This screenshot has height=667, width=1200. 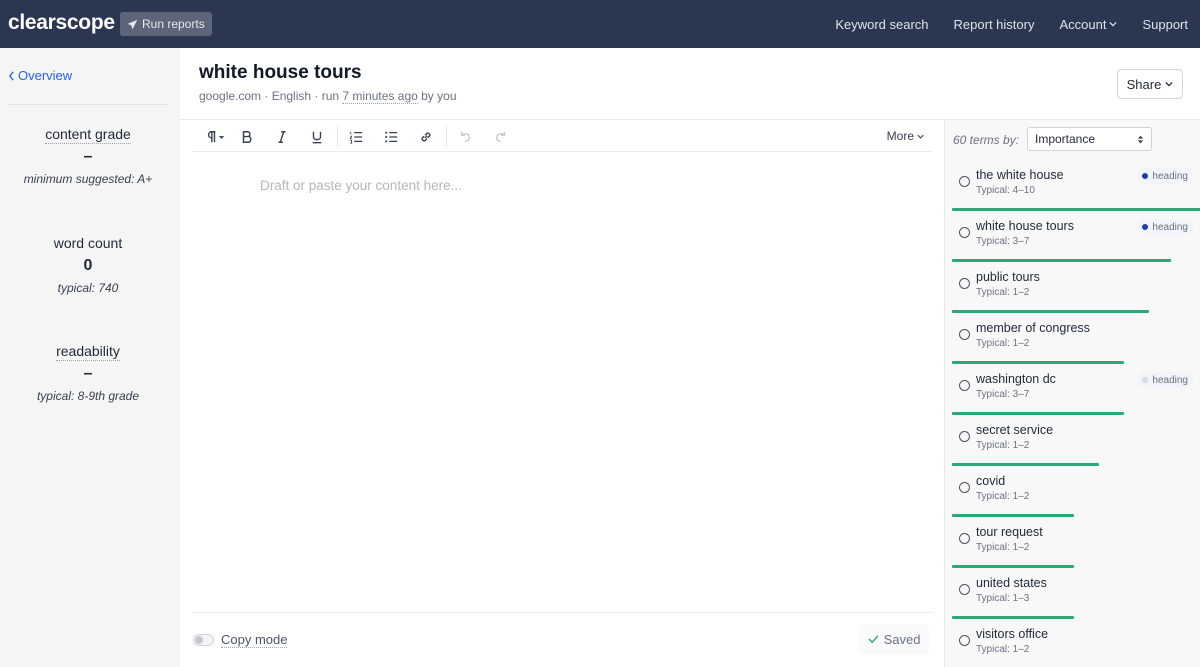 I want to click on readability-sub: typical: 8-9th grade, so click(x=88, y=396).